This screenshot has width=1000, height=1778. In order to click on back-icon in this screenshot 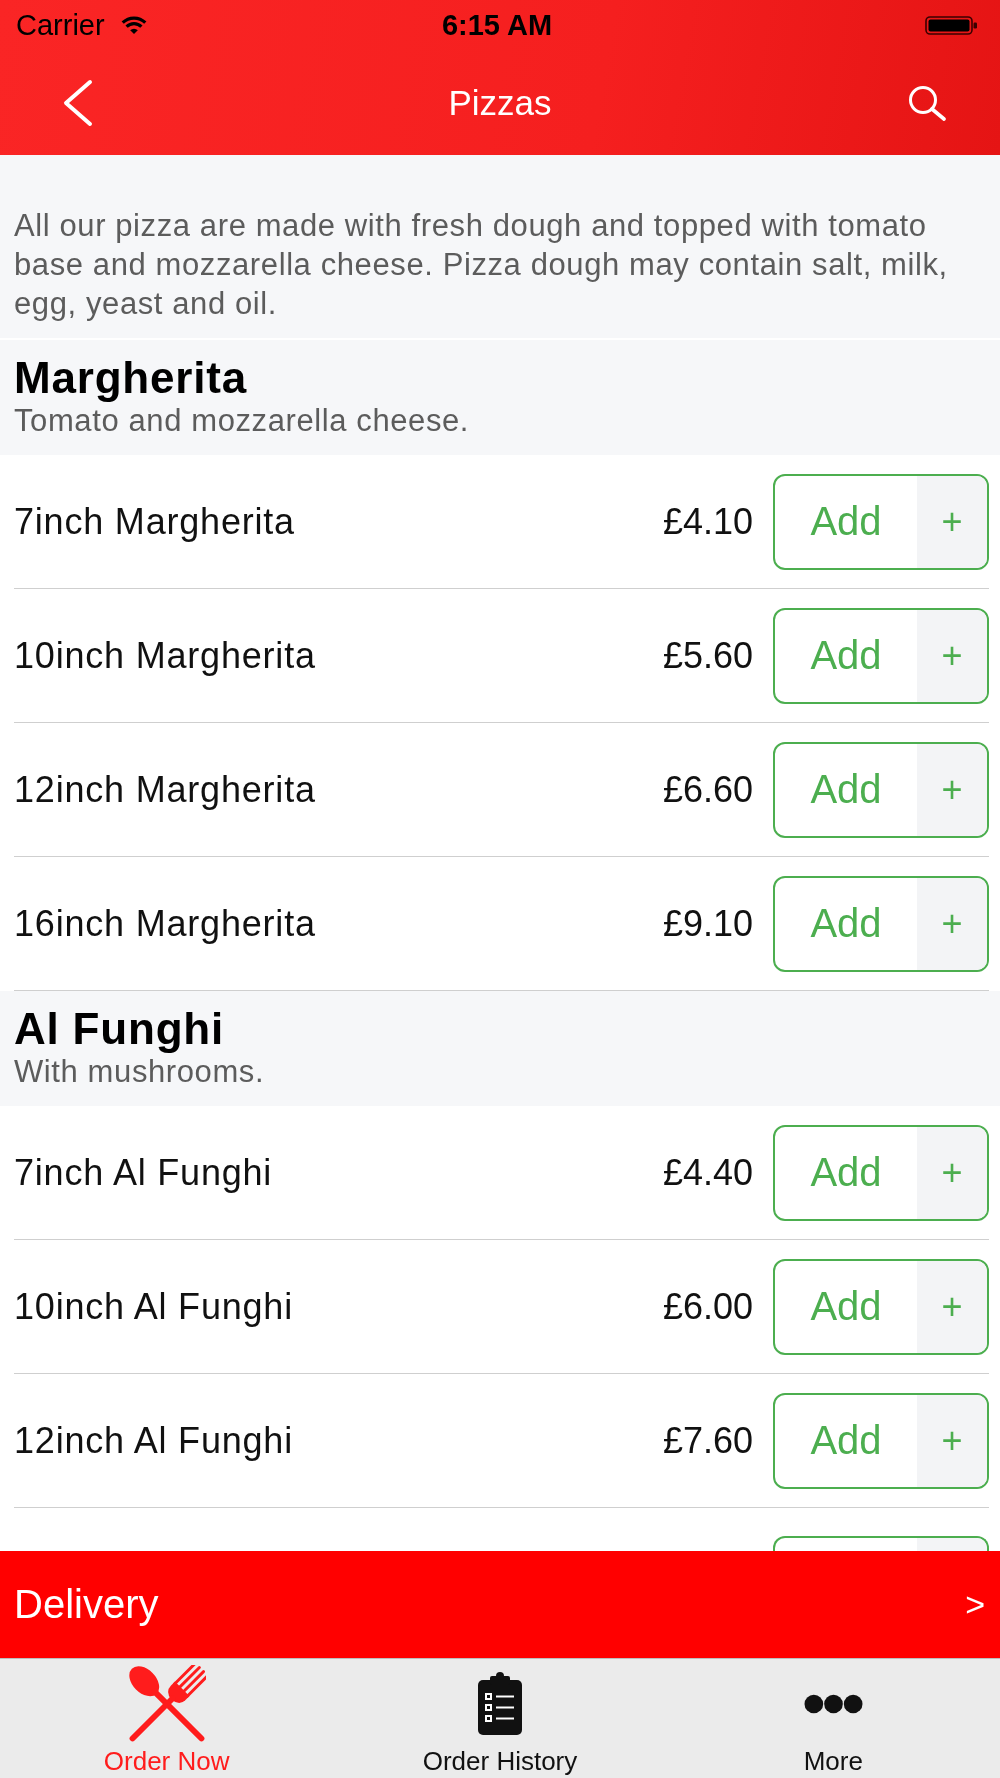, I will do `click(78, 102)`.